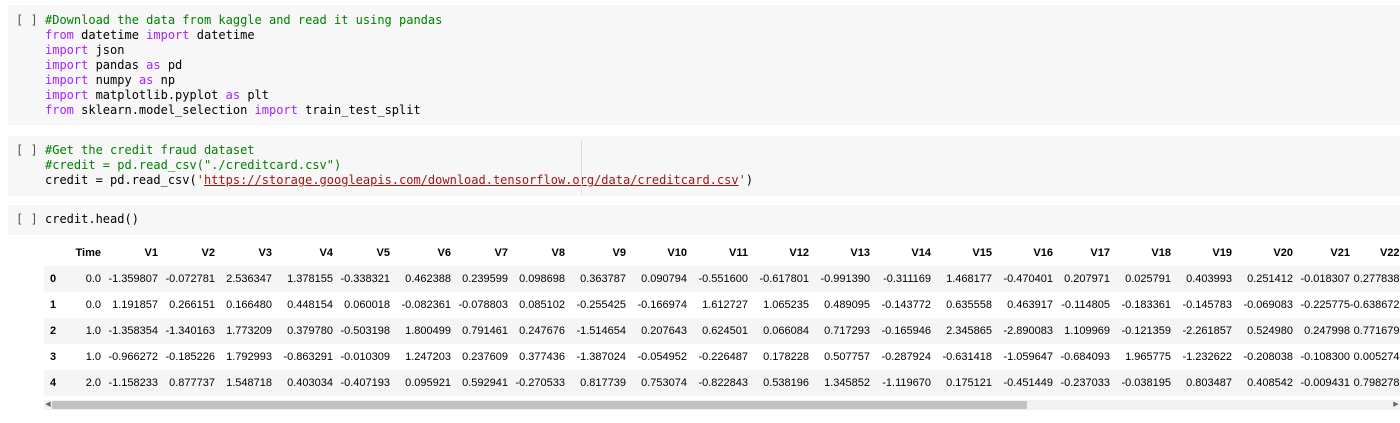 This screenshot has width=1400, height=423. I want to click on code-line: #Get the credit fraud dataset, so click(722, 150).